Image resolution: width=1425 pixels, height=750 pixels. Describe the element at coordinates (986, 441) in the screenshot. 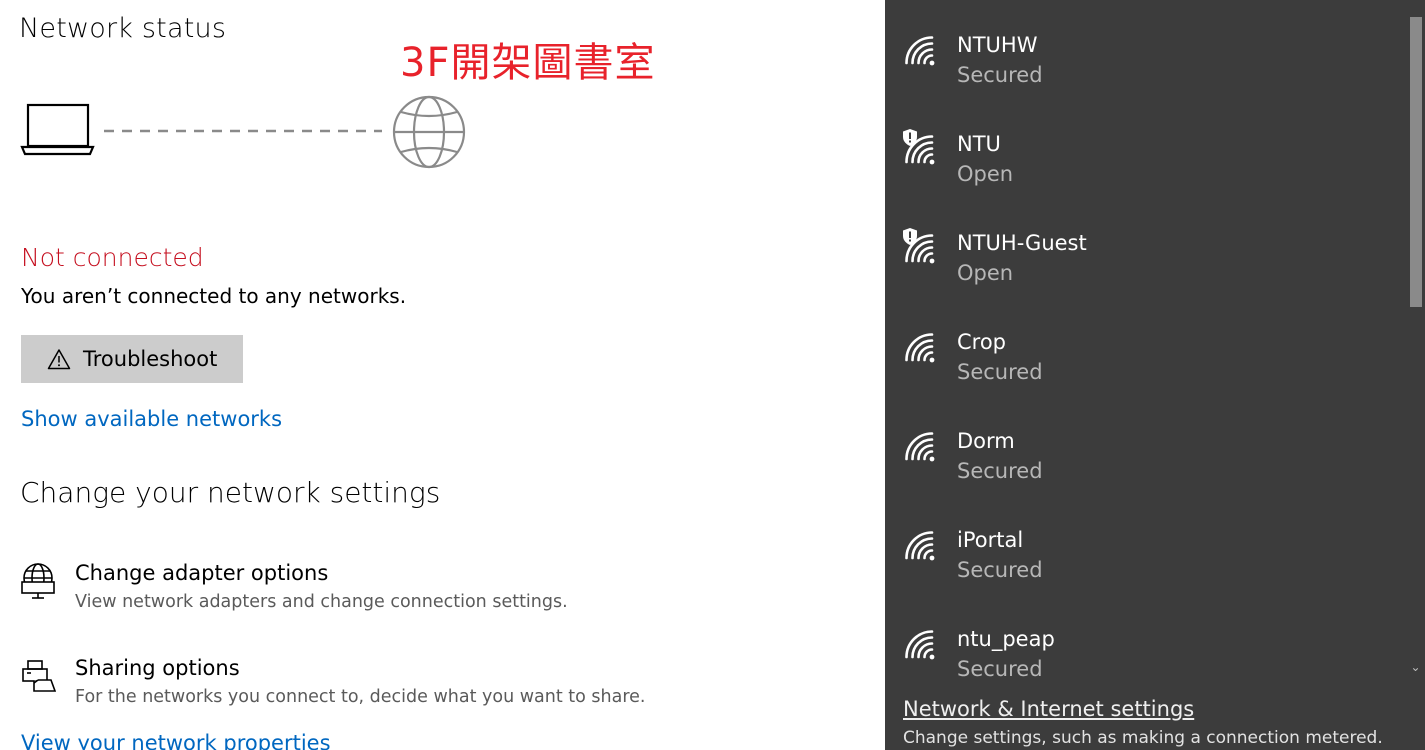

I see `wifi-network-name: Dorm` at that location.